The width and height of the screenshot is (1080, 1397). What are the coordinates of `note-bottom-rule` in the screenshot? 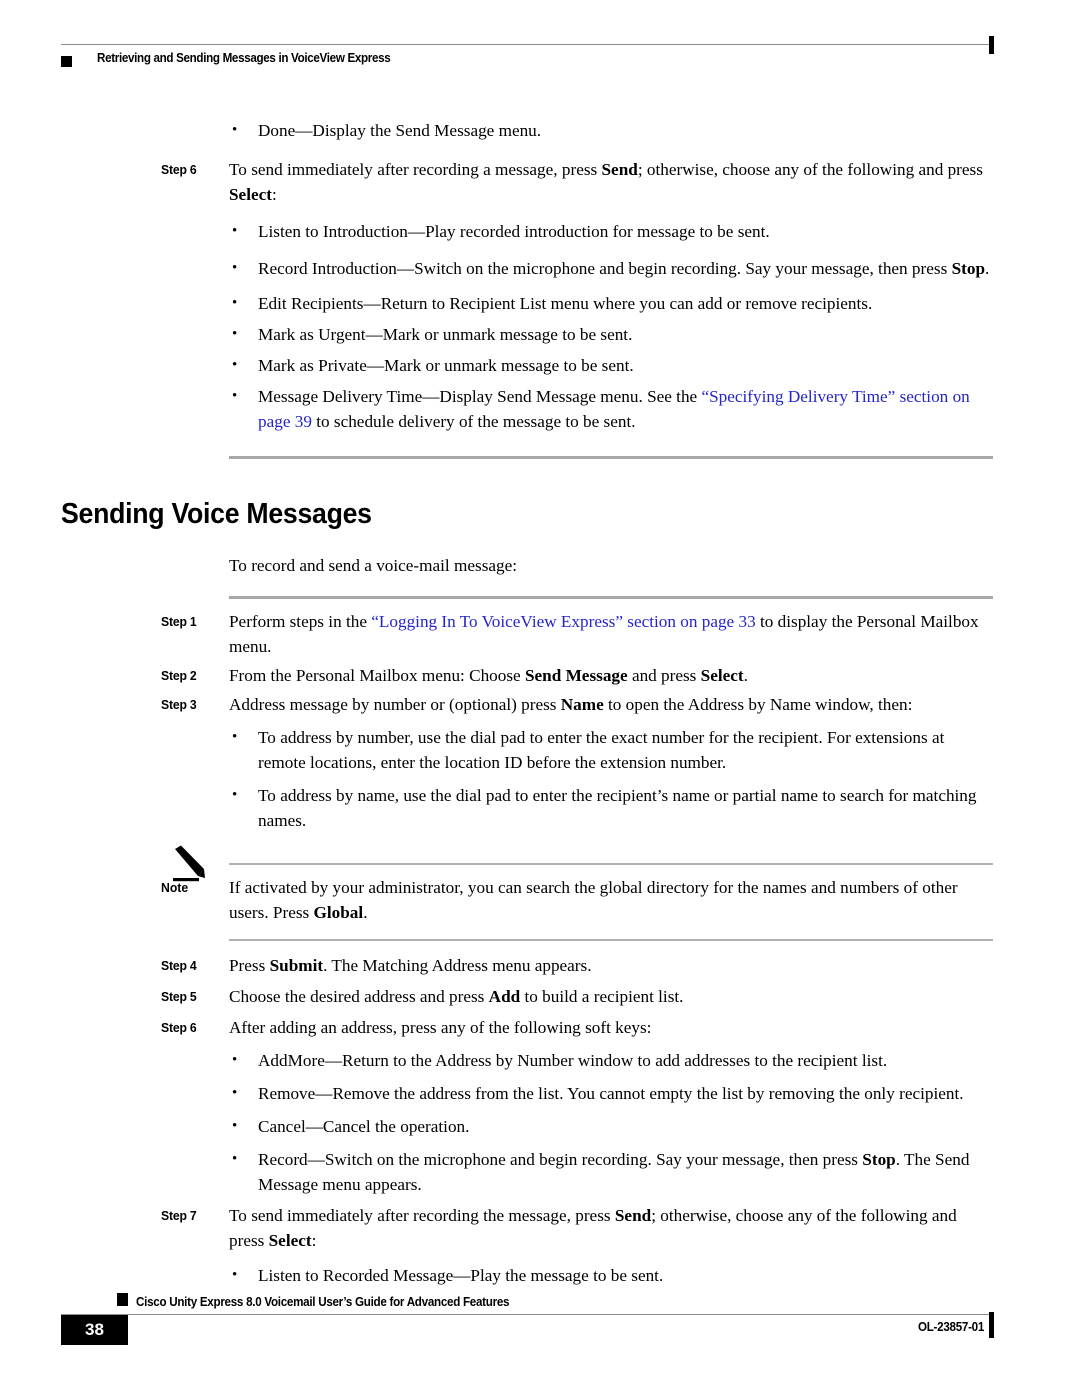 It's located at (611, 940).